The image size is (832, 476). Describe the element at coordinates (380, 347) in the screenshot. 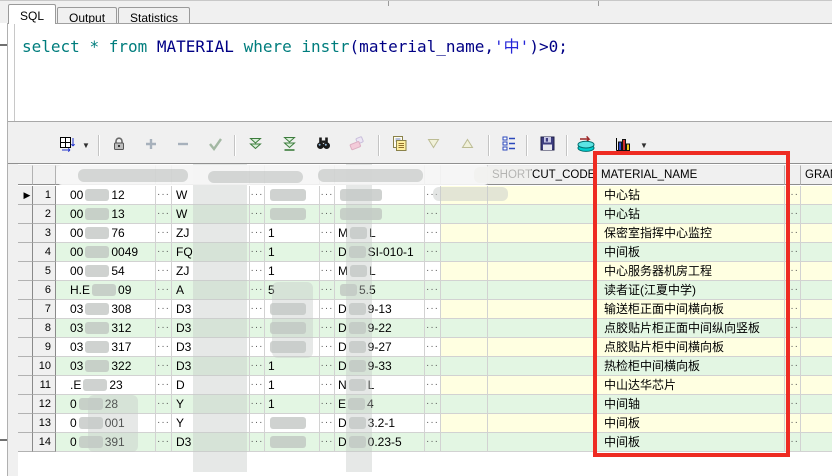

I see `cell-spec: D 9-27` at that location.